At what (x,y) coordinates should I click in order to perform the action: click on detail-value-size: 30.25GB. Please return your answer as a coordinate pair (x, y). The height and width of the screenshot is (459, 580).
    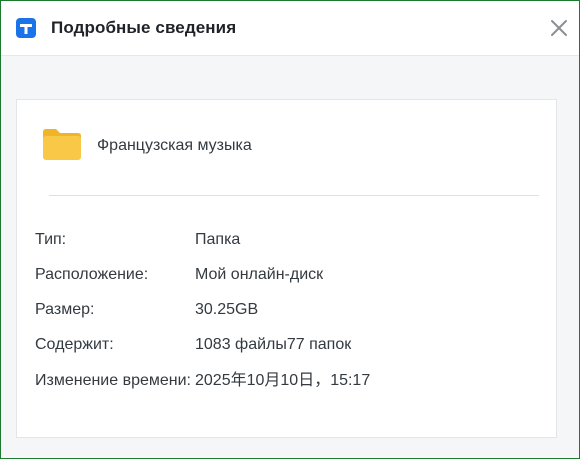
    Looking at the image, I should click on (227, 309).